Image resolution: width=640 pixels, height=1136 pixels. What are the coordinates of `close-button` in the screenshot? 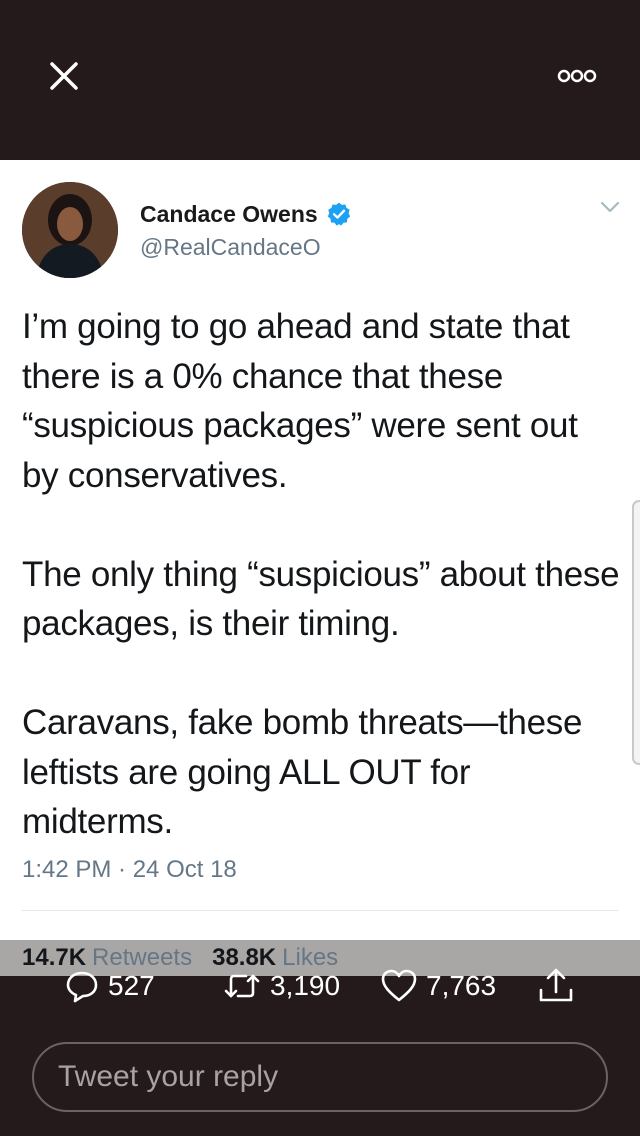 It's located at (64, 76).